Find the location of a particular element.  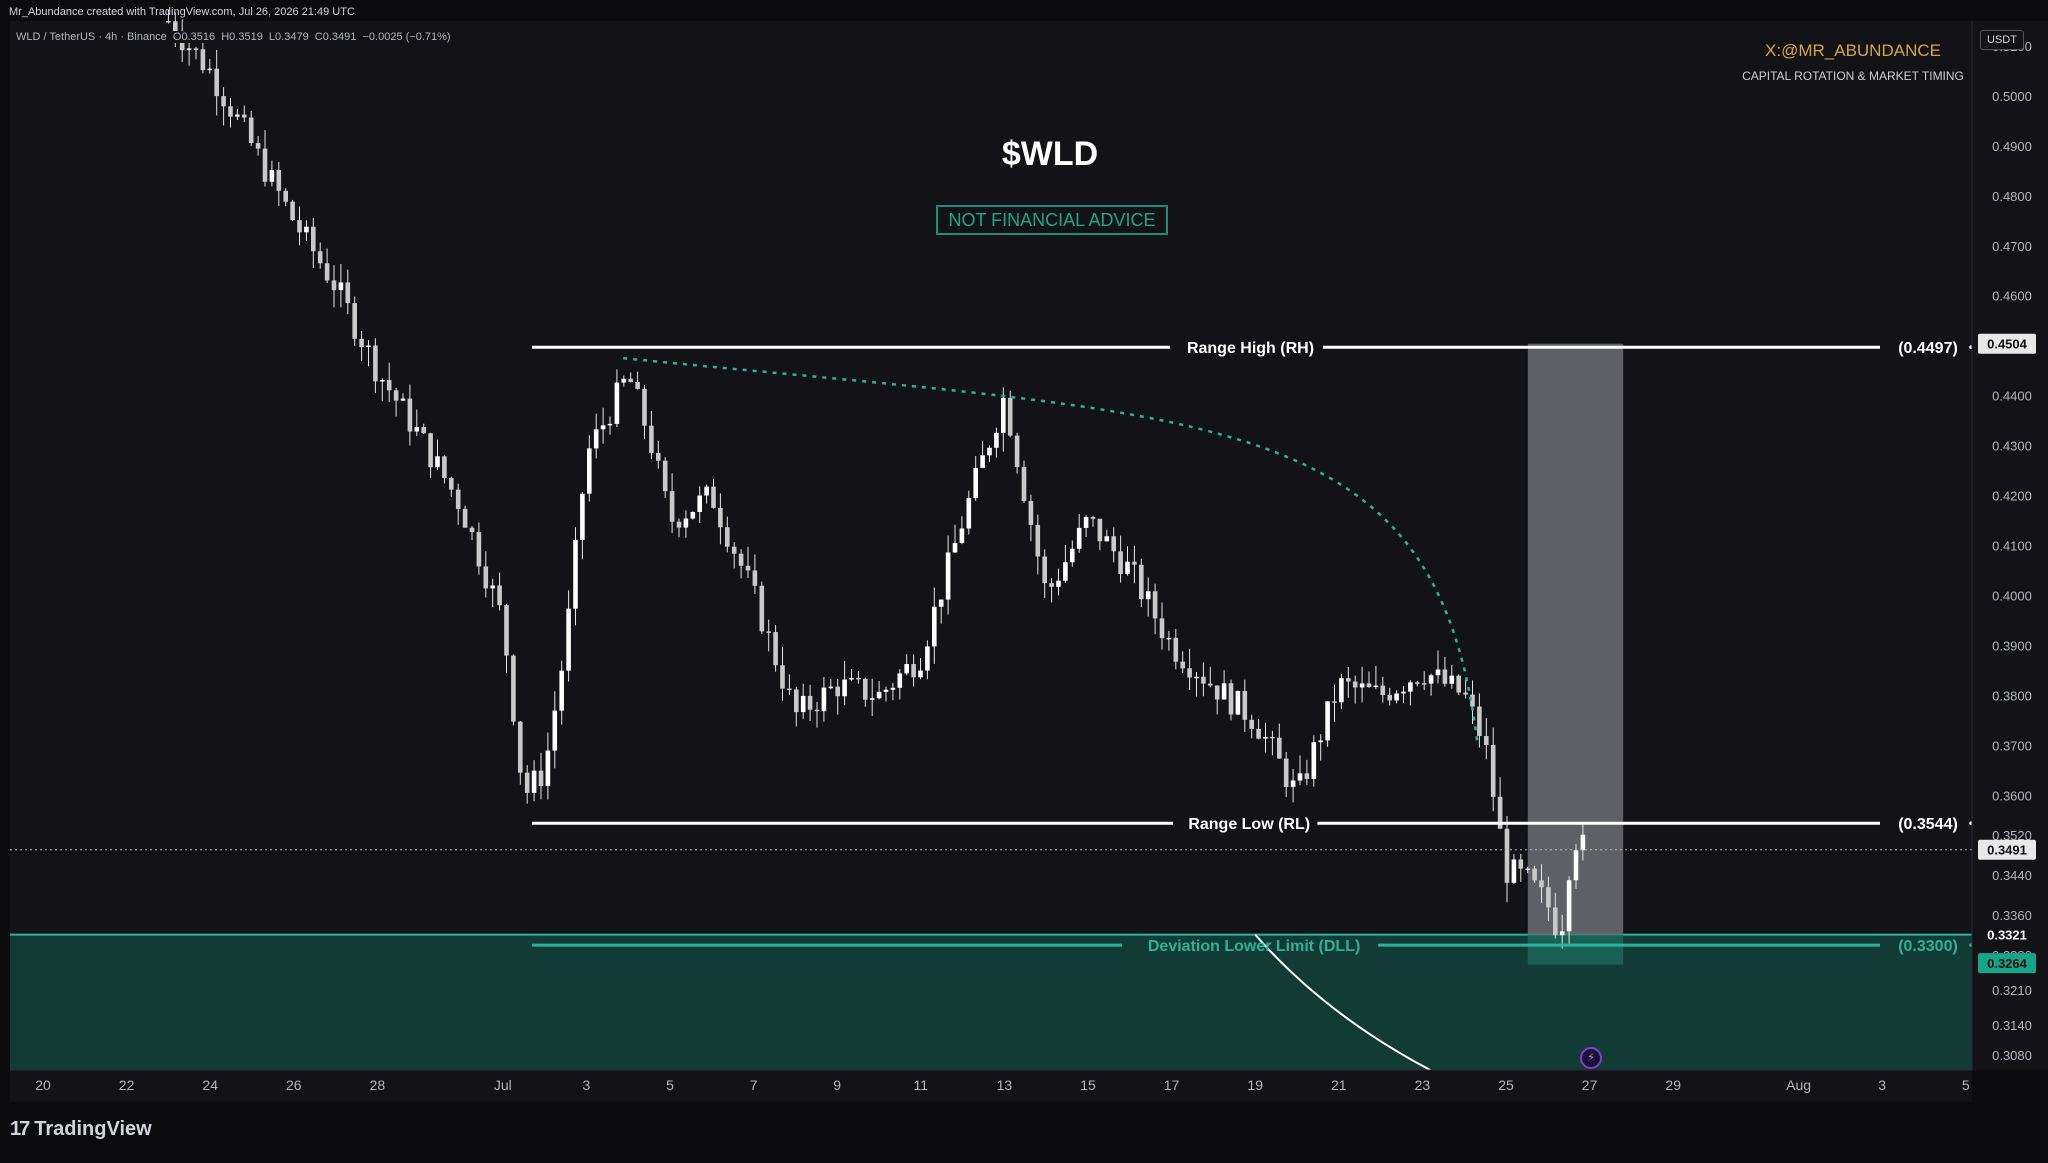

author-handle: X:@MR_ABUNDANCE is located at coordinates (1853, 50).